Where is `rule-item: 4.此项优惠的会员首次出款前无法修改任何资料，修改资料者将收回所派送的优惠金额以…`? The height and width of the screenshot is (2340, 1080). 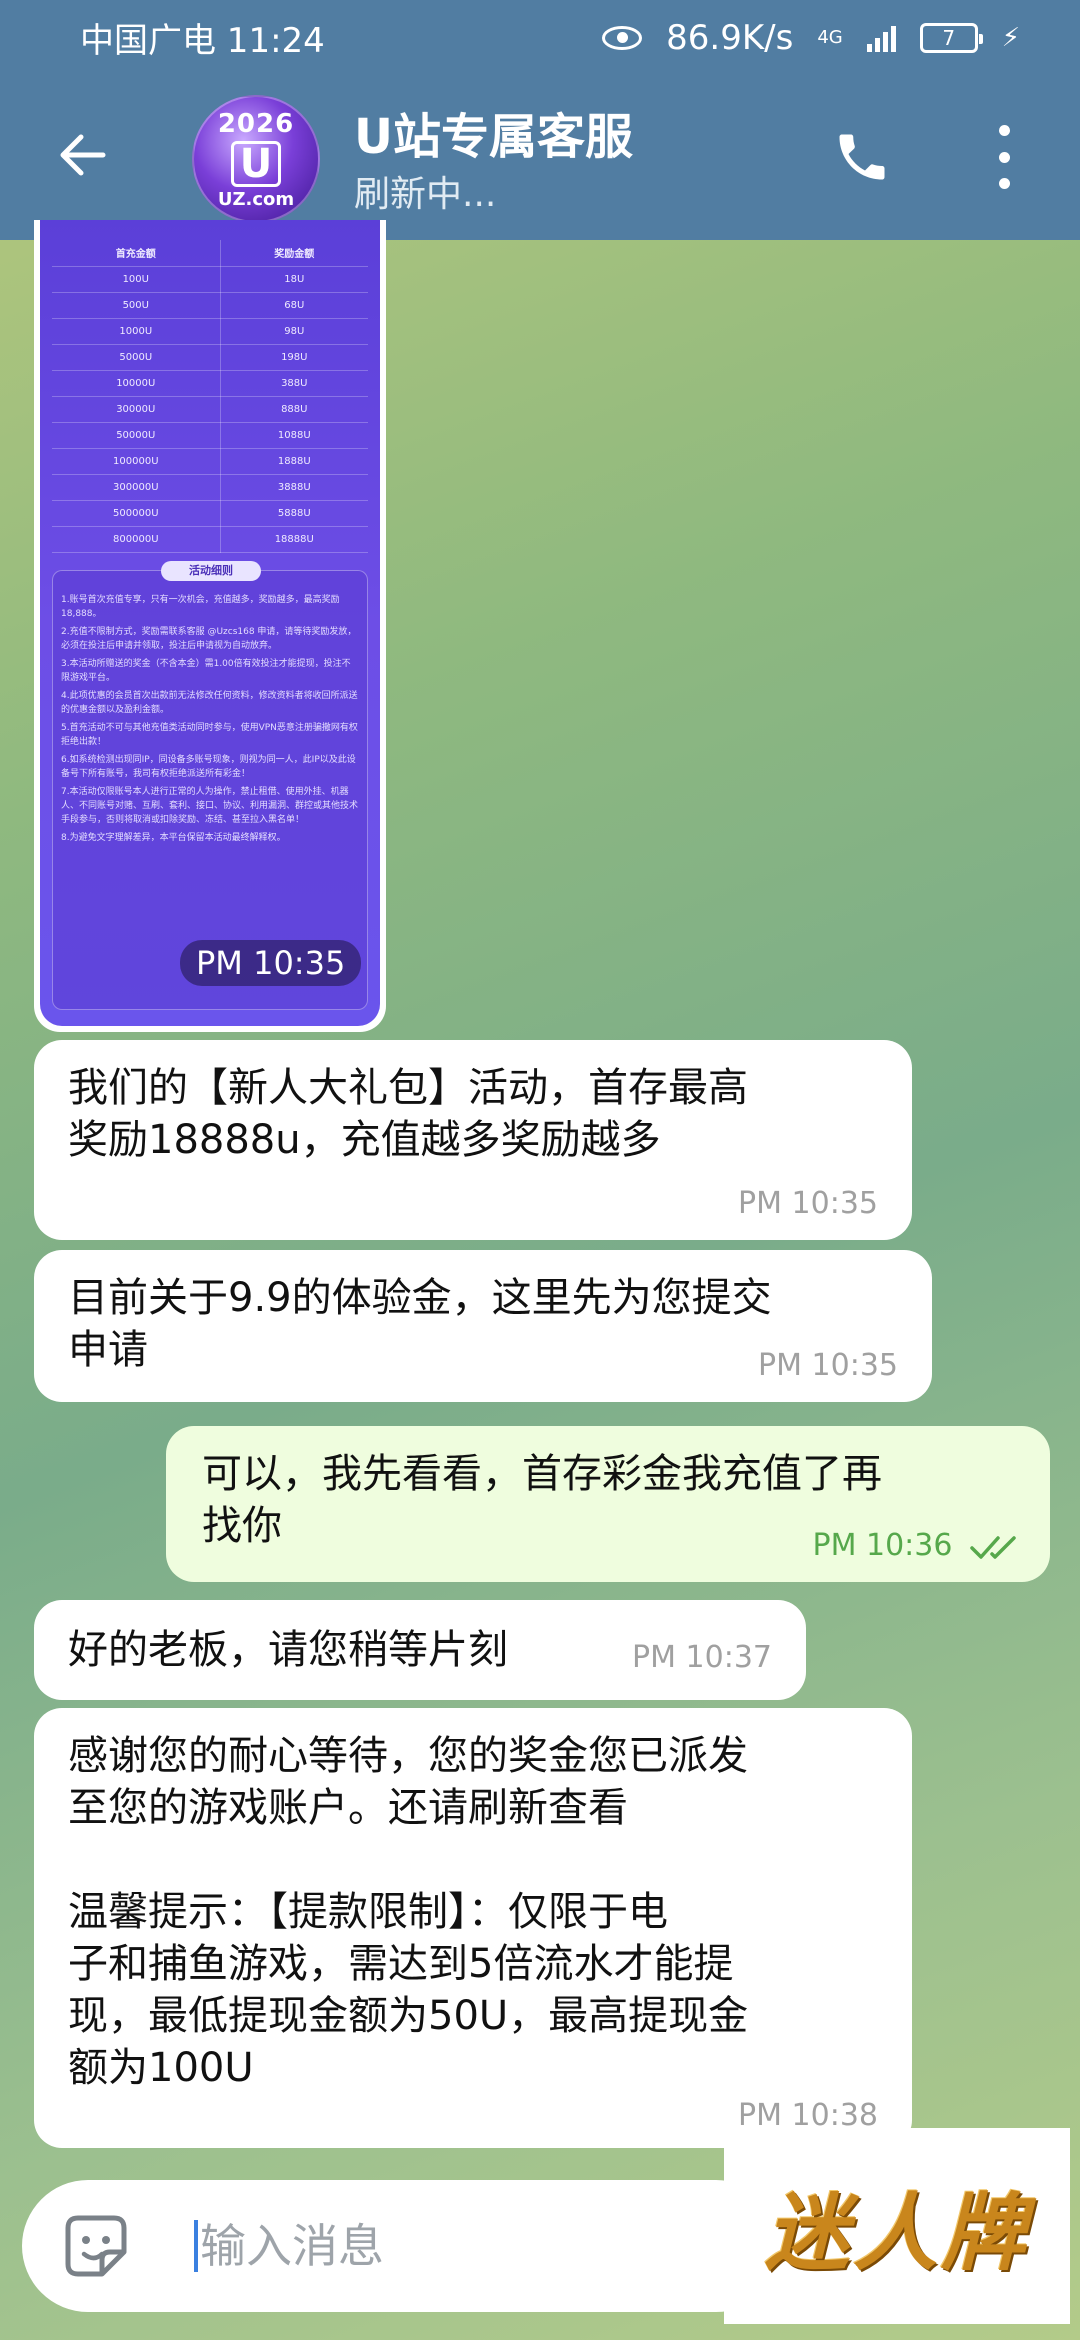 rule-item: 4.此项优惠的会员首次出款前无法修改任何资料，修改资料者将收回所派送的优惠金额以… is located at coordinates (209, 703).